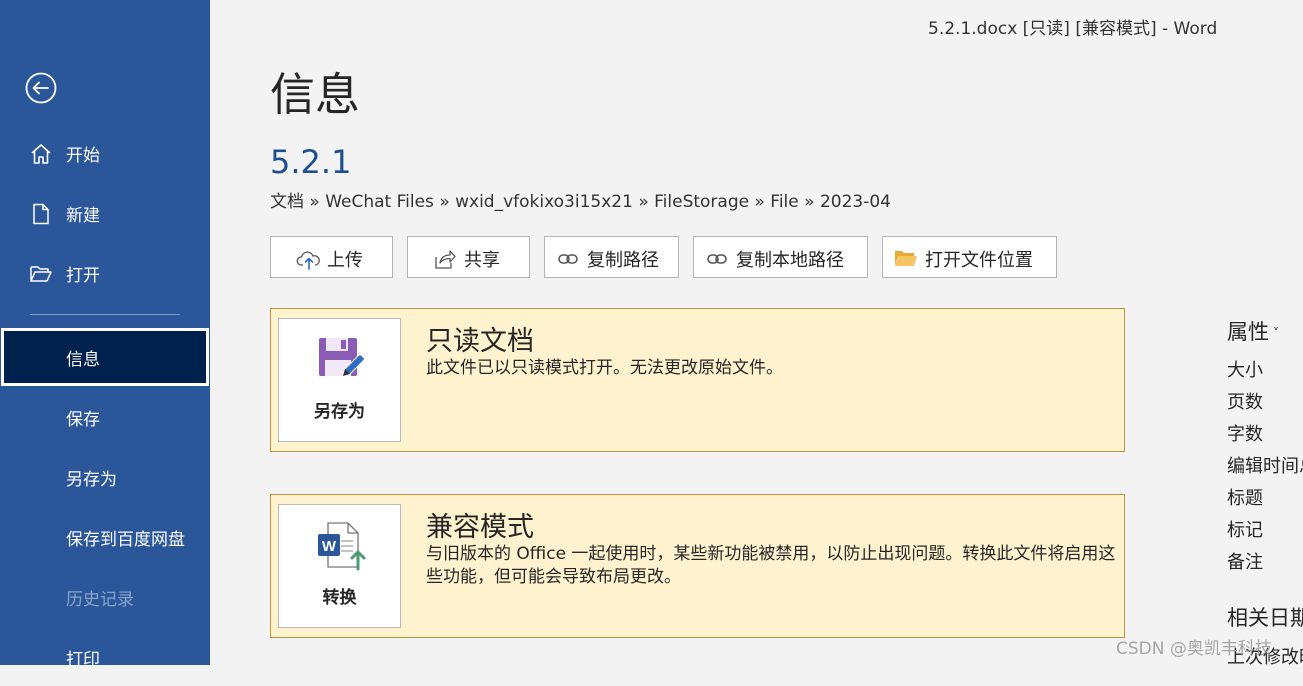 The width and height of the screenshot is (1303, 686). Describe the element at coordinates (480, 341) in the screenshot. I see `read-only-title: 只读文档` at that location.